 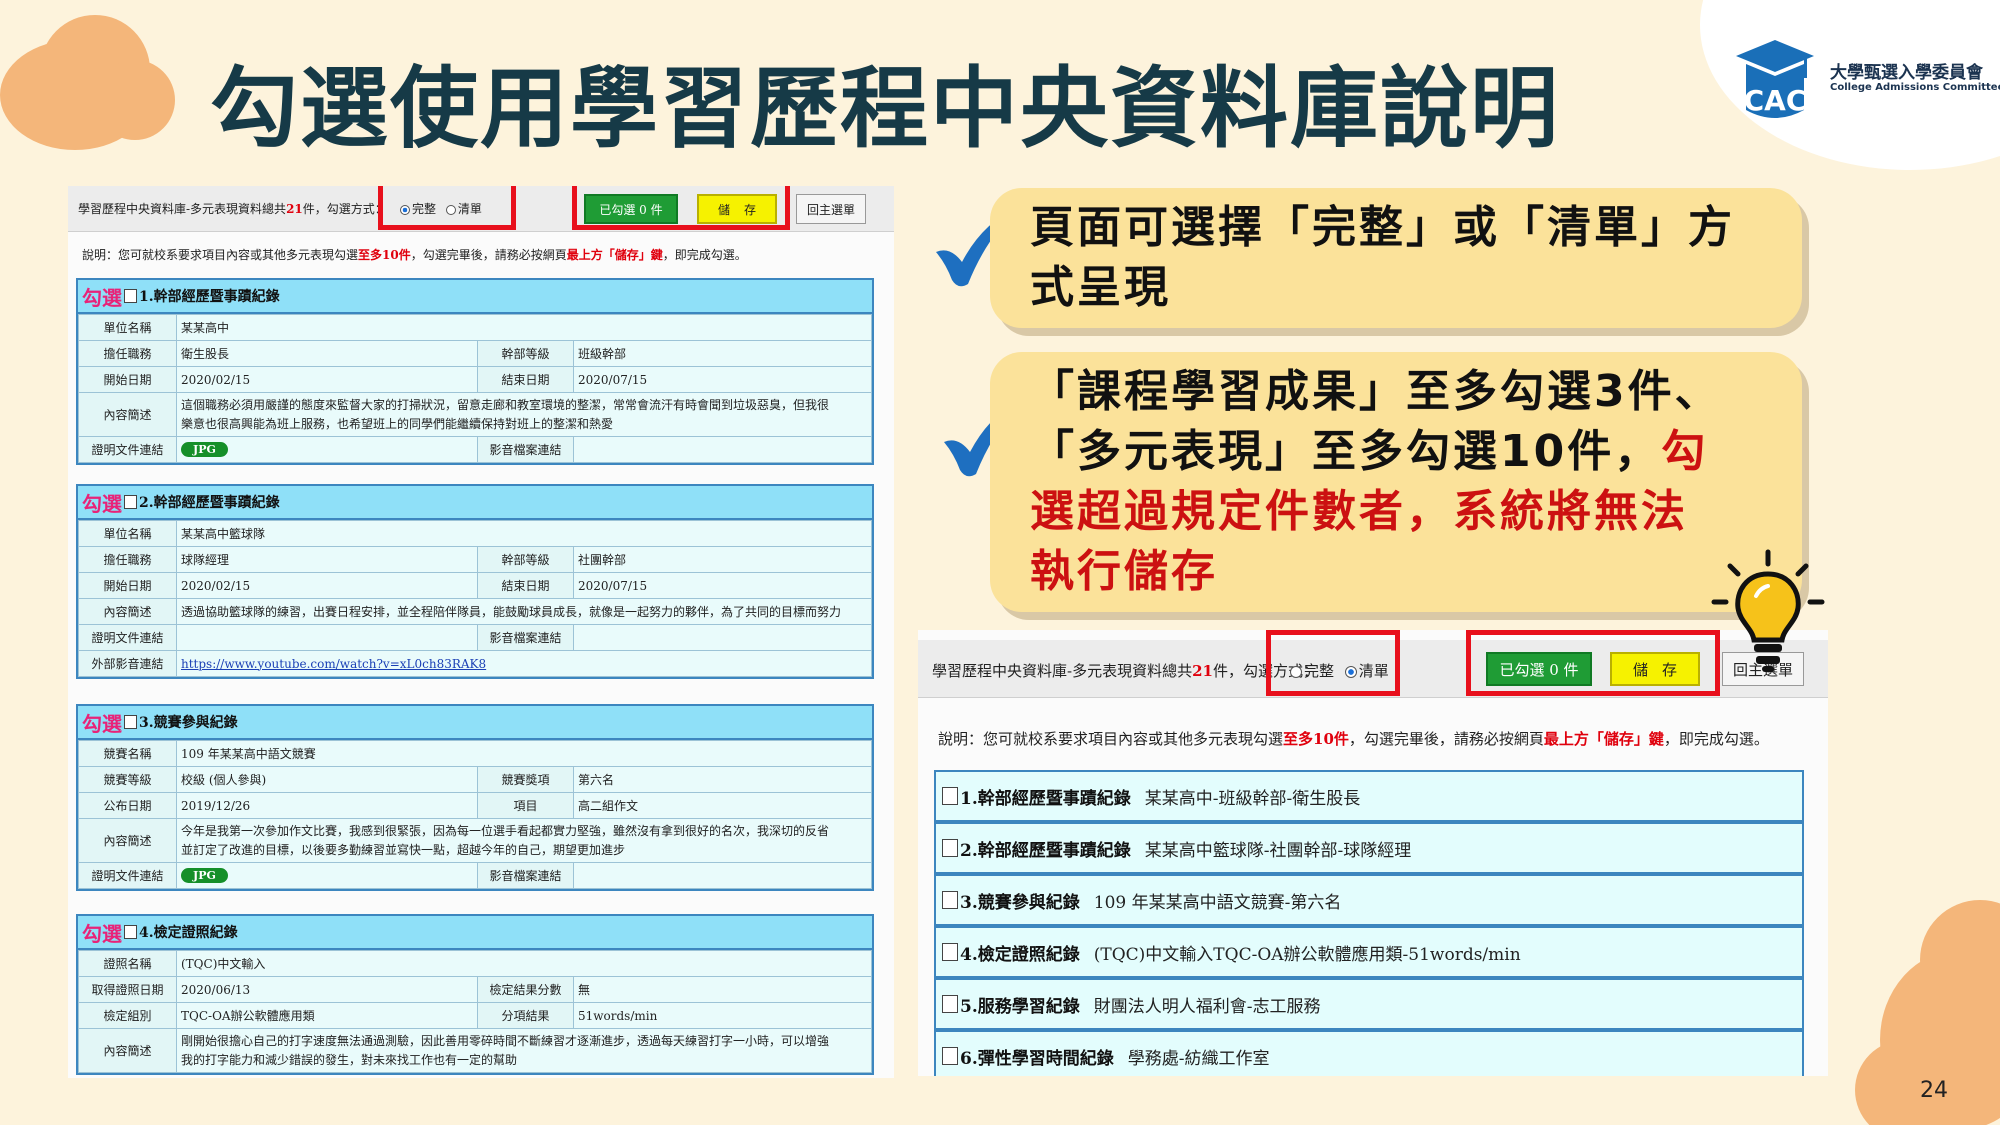 What do you see at coordinates (1396, 258) in the screenshot?
I see `callout-view-mode: 頁面可選擇「完整」或「清單」方 式呈現` at bounding box center [1396, 258].